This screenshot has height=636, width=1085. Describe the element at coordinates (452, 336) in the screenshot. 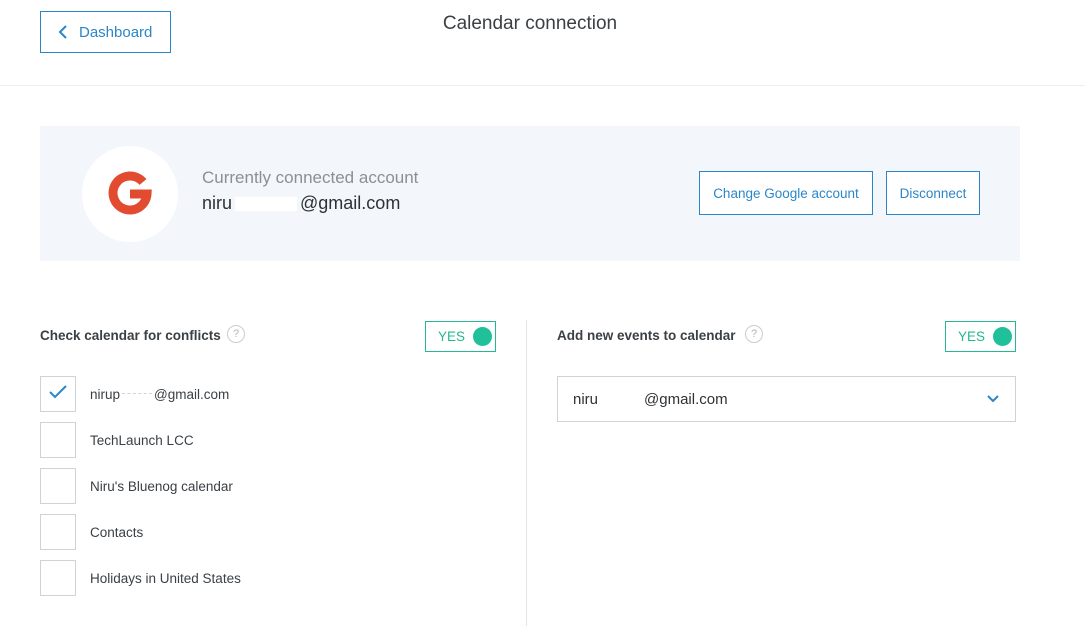

I see `conflicts-toggle-label: YES` at that location.